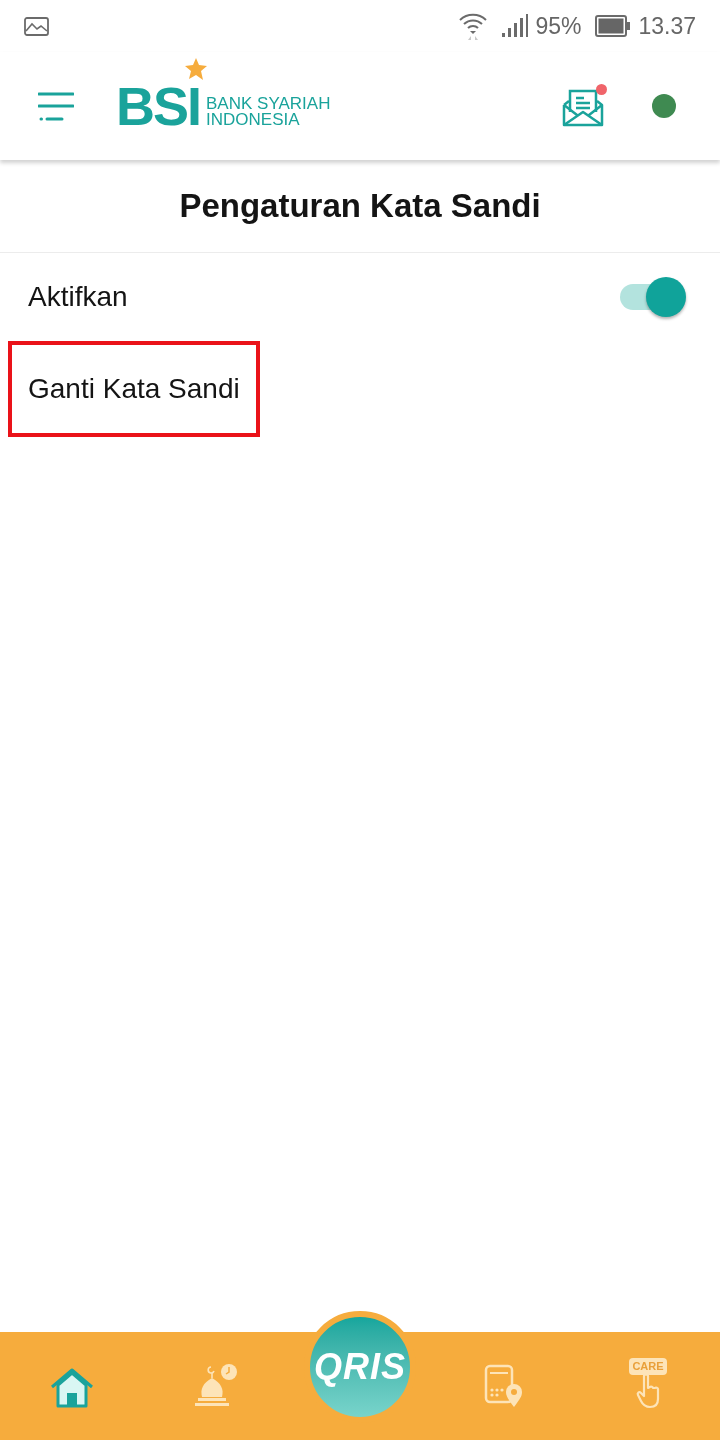 Image resolution: width=720 pixels, height=1440 pixels. What do you see at coordinates (134, 389) in the screenshot?
I see `menu-item: Ganti Kata Sandi` at bounding box center [134, 389].